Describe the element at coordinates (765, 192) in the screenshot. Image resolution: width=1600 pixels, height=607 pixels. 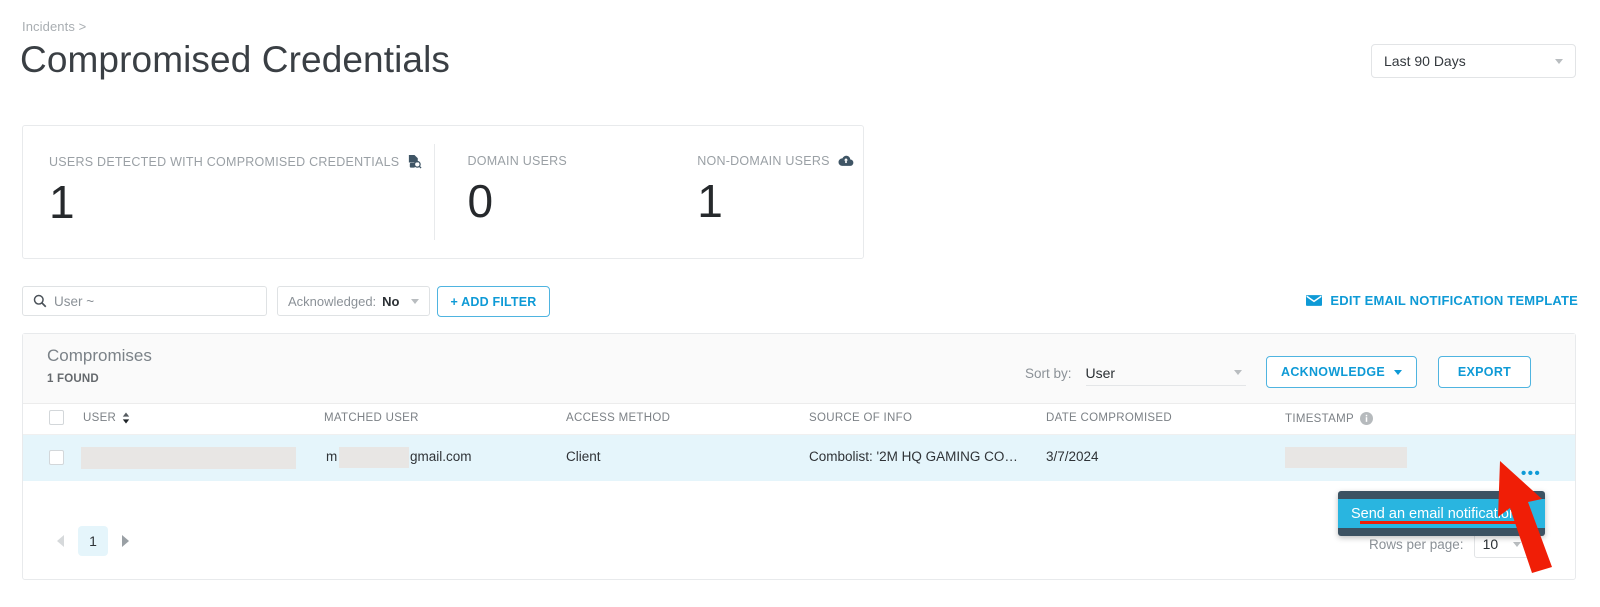
I see `stat-non-domain-users: NON-DOMAIN USERS 1` at that location.